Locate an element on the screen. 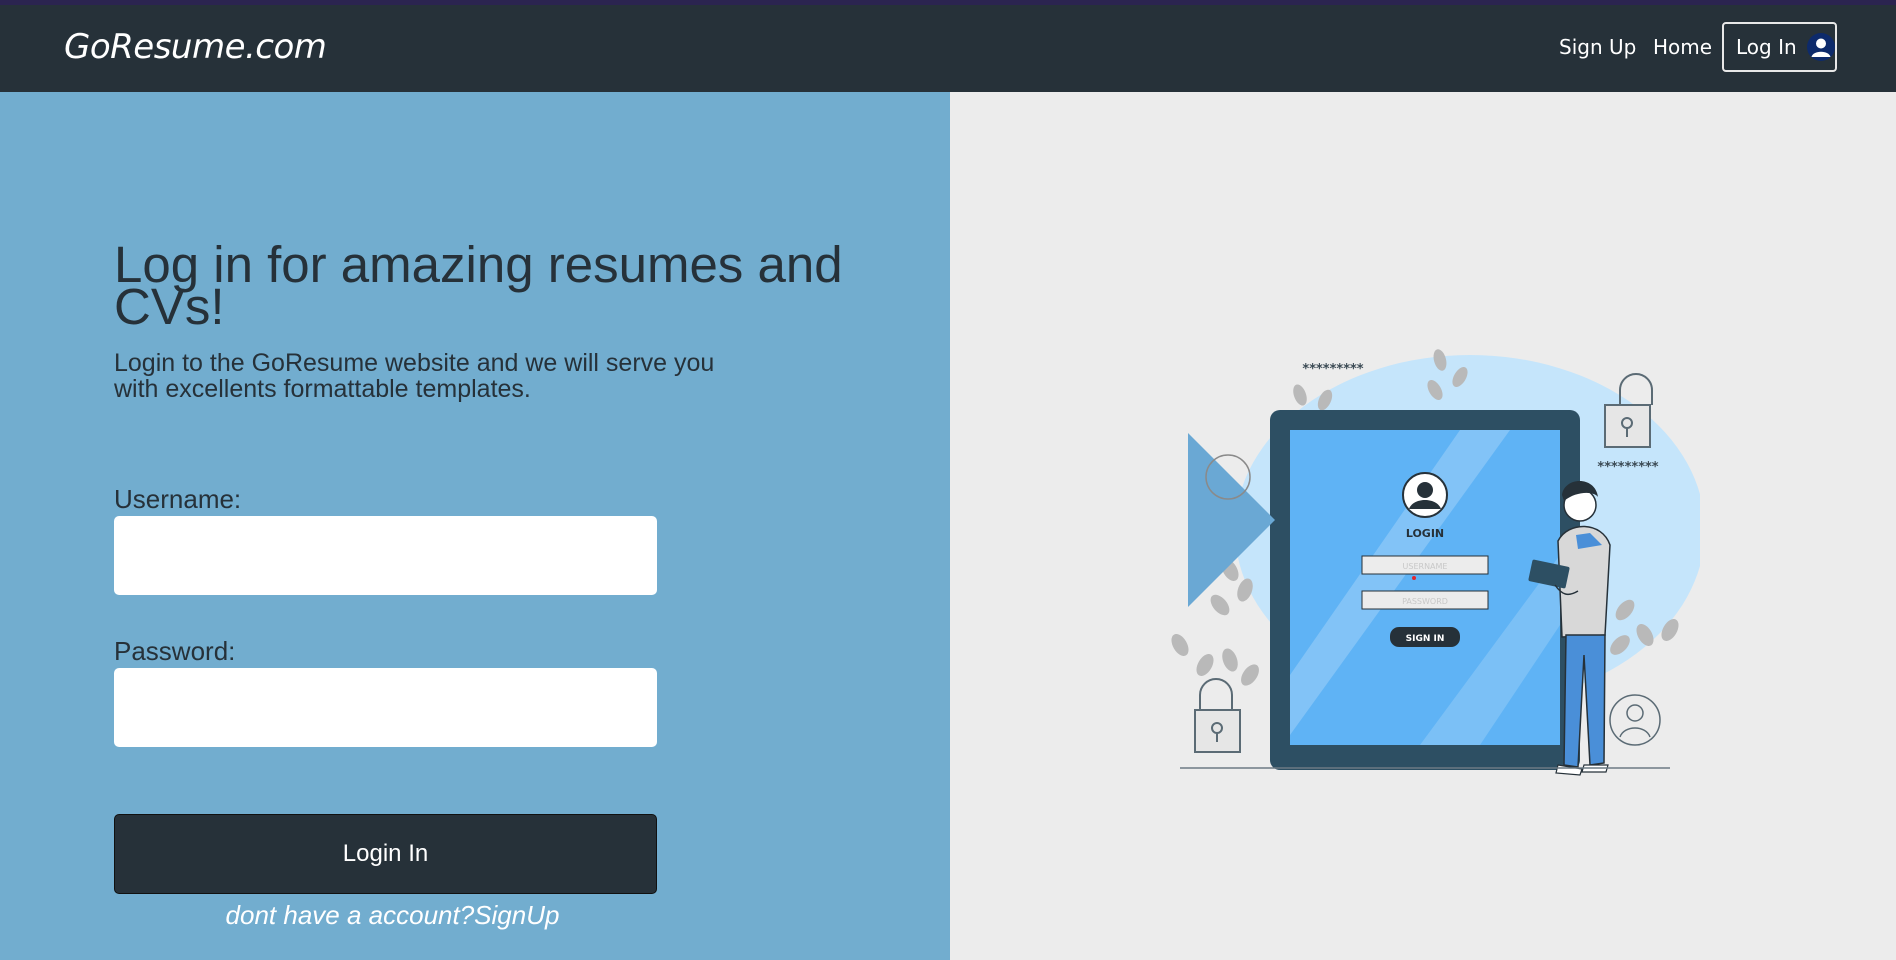 This screenshot has height=960, width=1896. brand-logo: GoResume.com is located at coordinates (195, 47).